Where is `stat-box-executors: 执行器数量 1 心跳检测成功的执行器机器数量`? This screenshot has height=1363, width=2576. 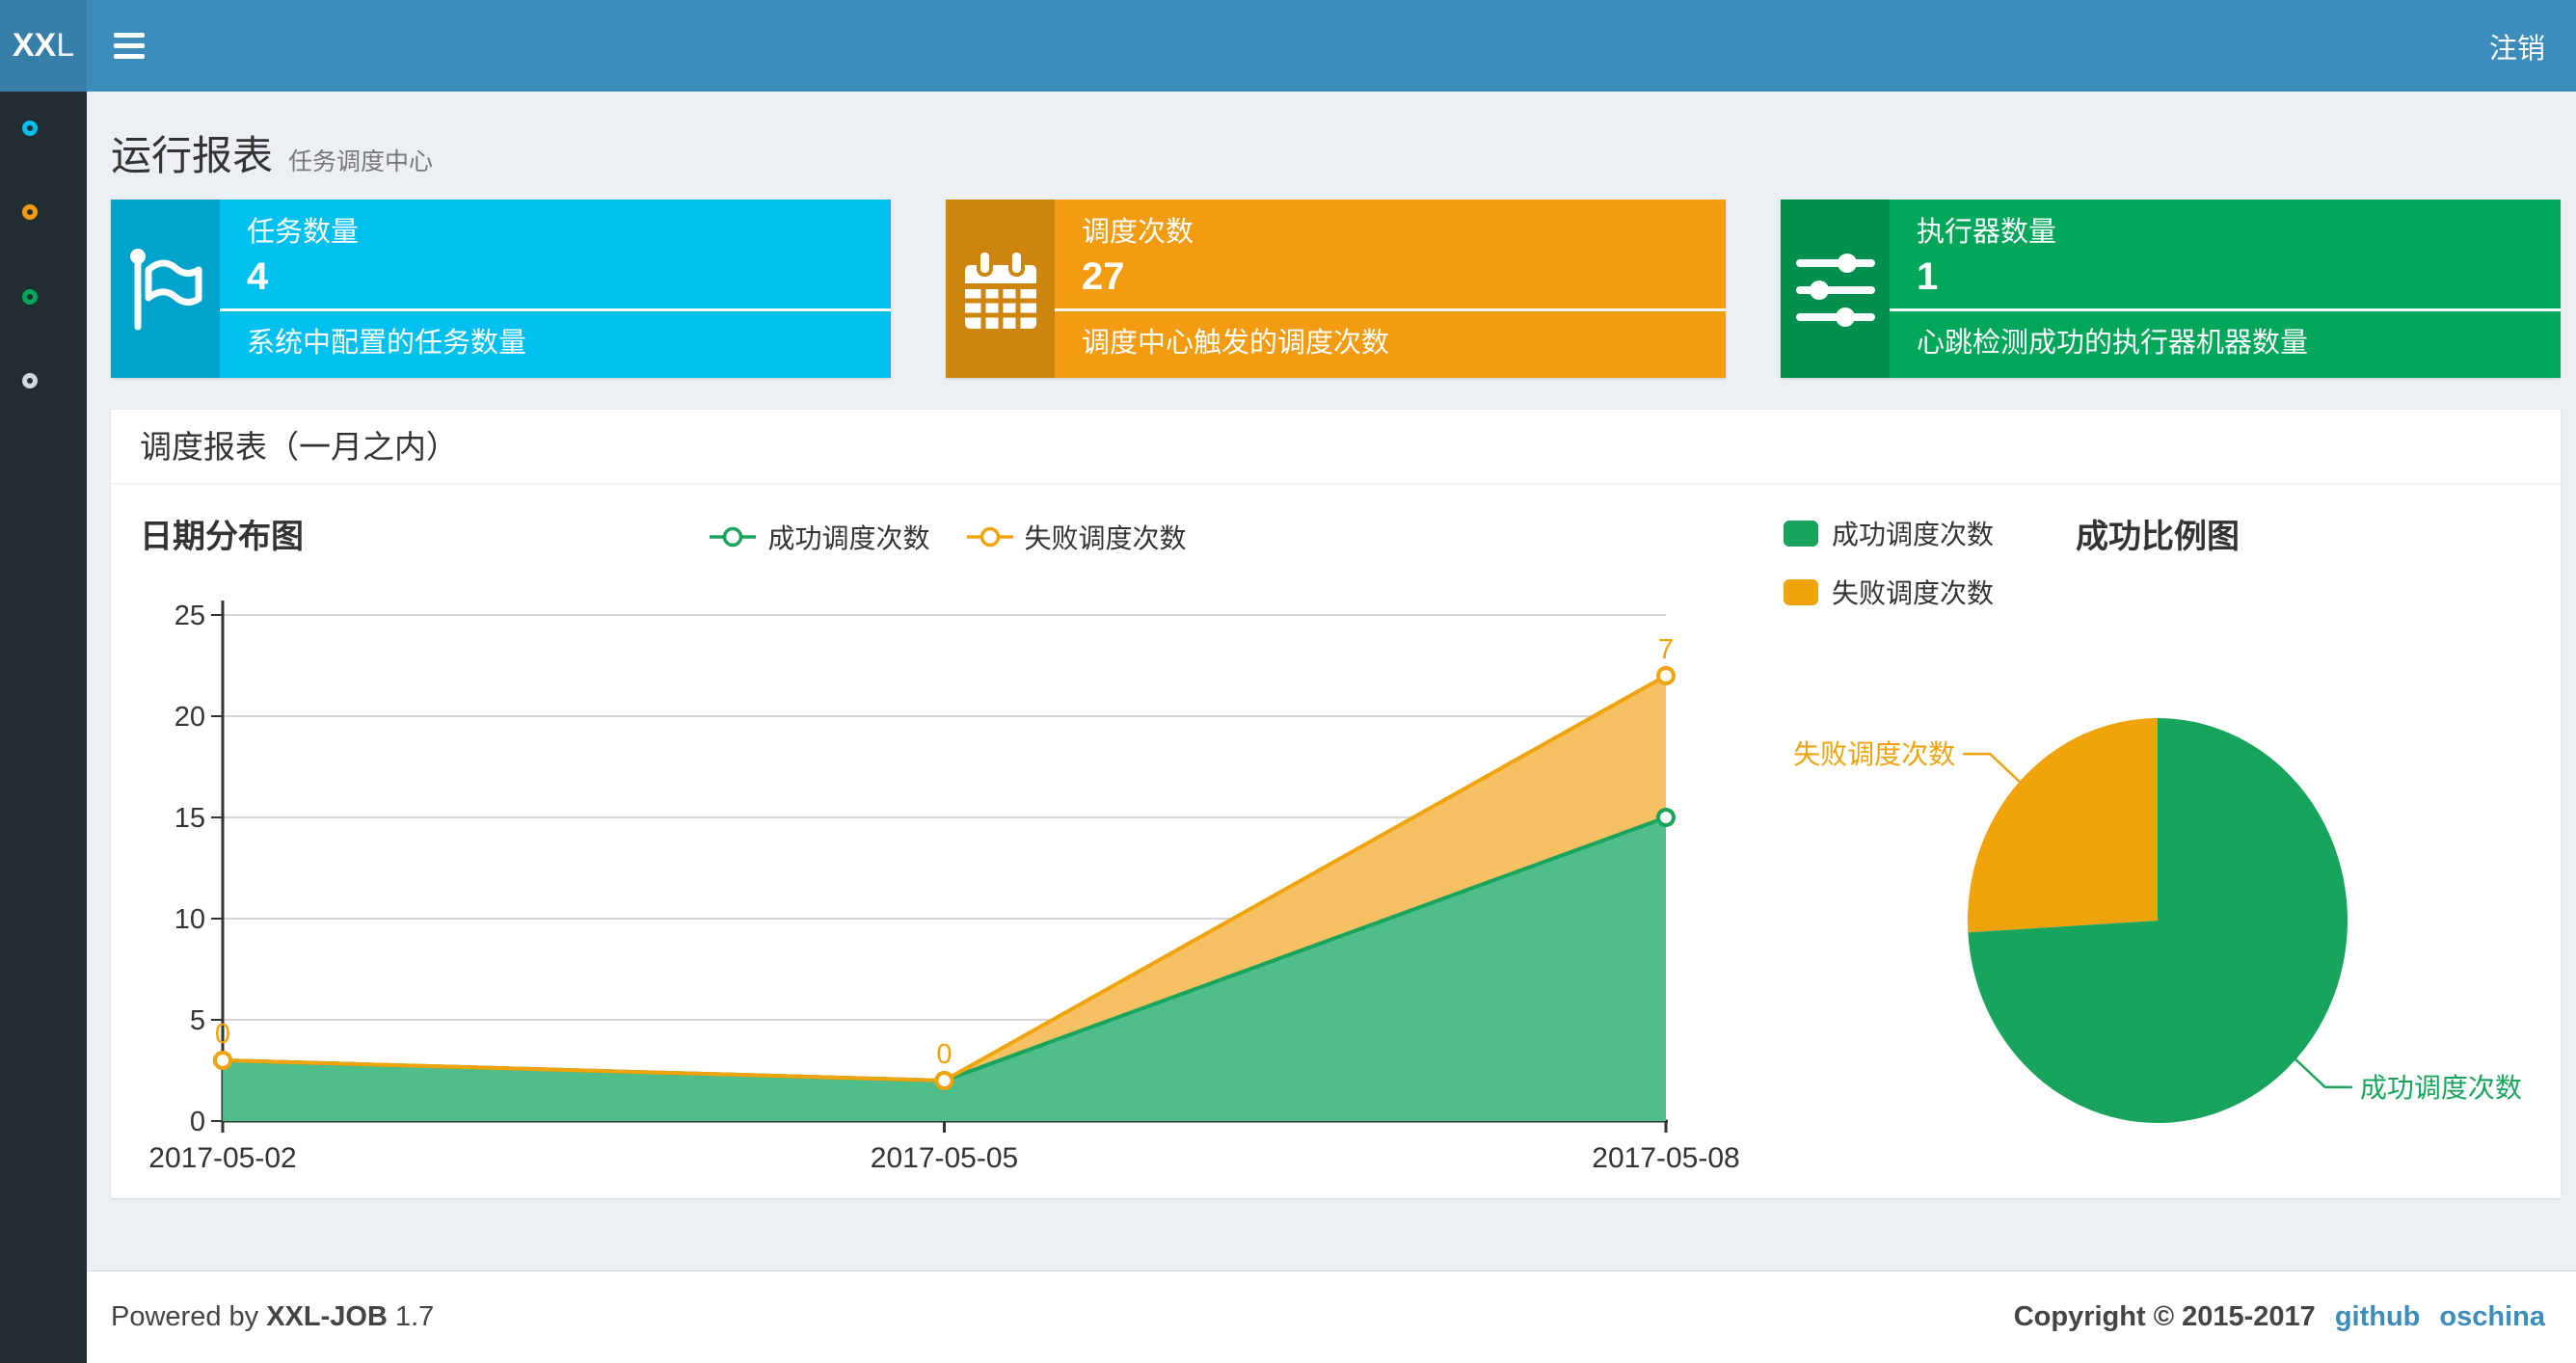
stat-box-executors: 执行器数量 1 心跳检测成功的执行器机器数量 is located at coordinates (2171, 289).